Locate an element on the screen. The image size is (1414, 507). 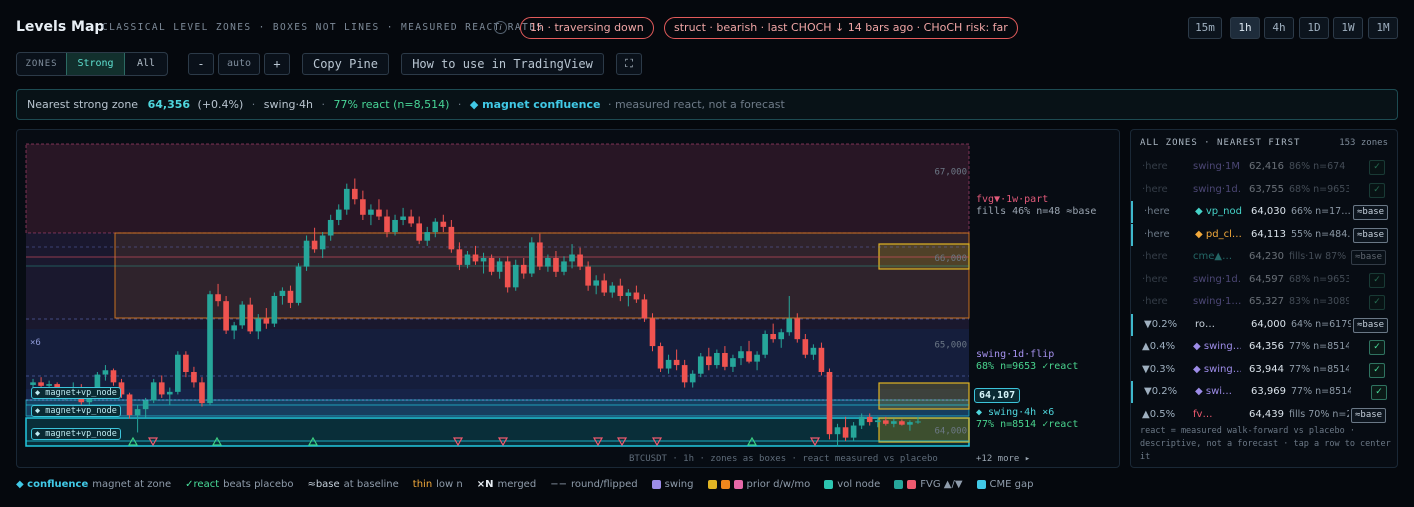
how-to-tradingview-button: How to use in TradingView is located at coordinates (502, 64).